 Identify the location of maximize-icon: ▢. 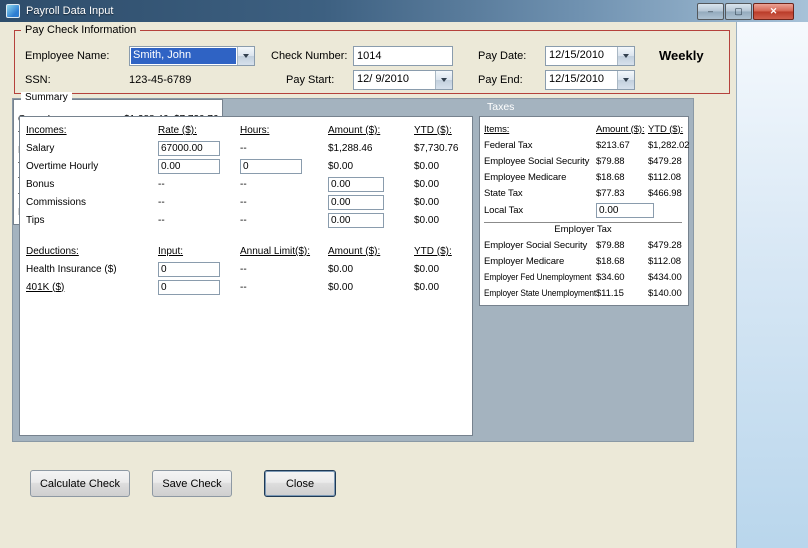
(738, 11).